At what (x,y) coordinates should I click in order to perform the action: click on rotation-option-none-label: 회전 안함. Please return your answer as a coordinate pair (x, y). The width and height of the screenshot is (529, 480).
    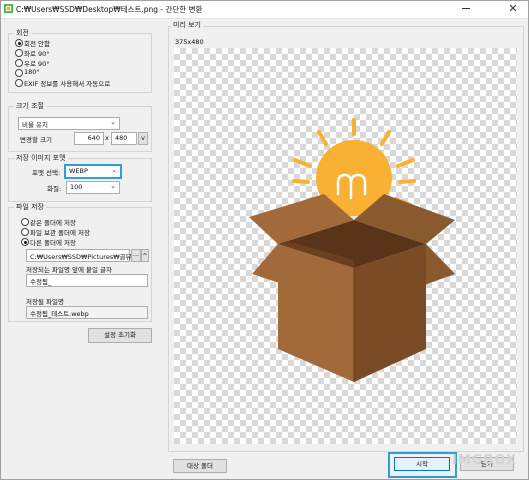
    Looking at the image, I should click on (37, 43).